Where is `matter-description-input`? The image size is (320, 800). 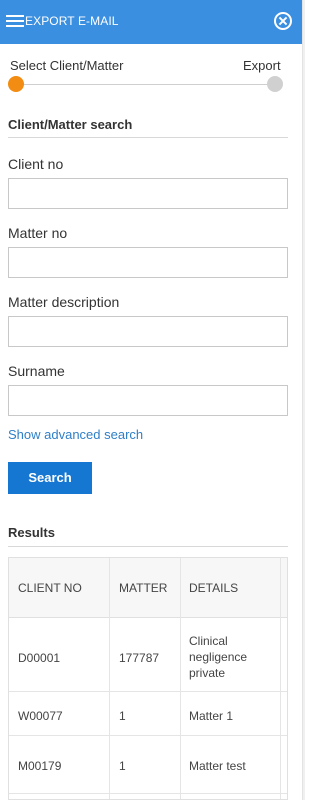
matter-description-input is located at coordinates (148, 331).